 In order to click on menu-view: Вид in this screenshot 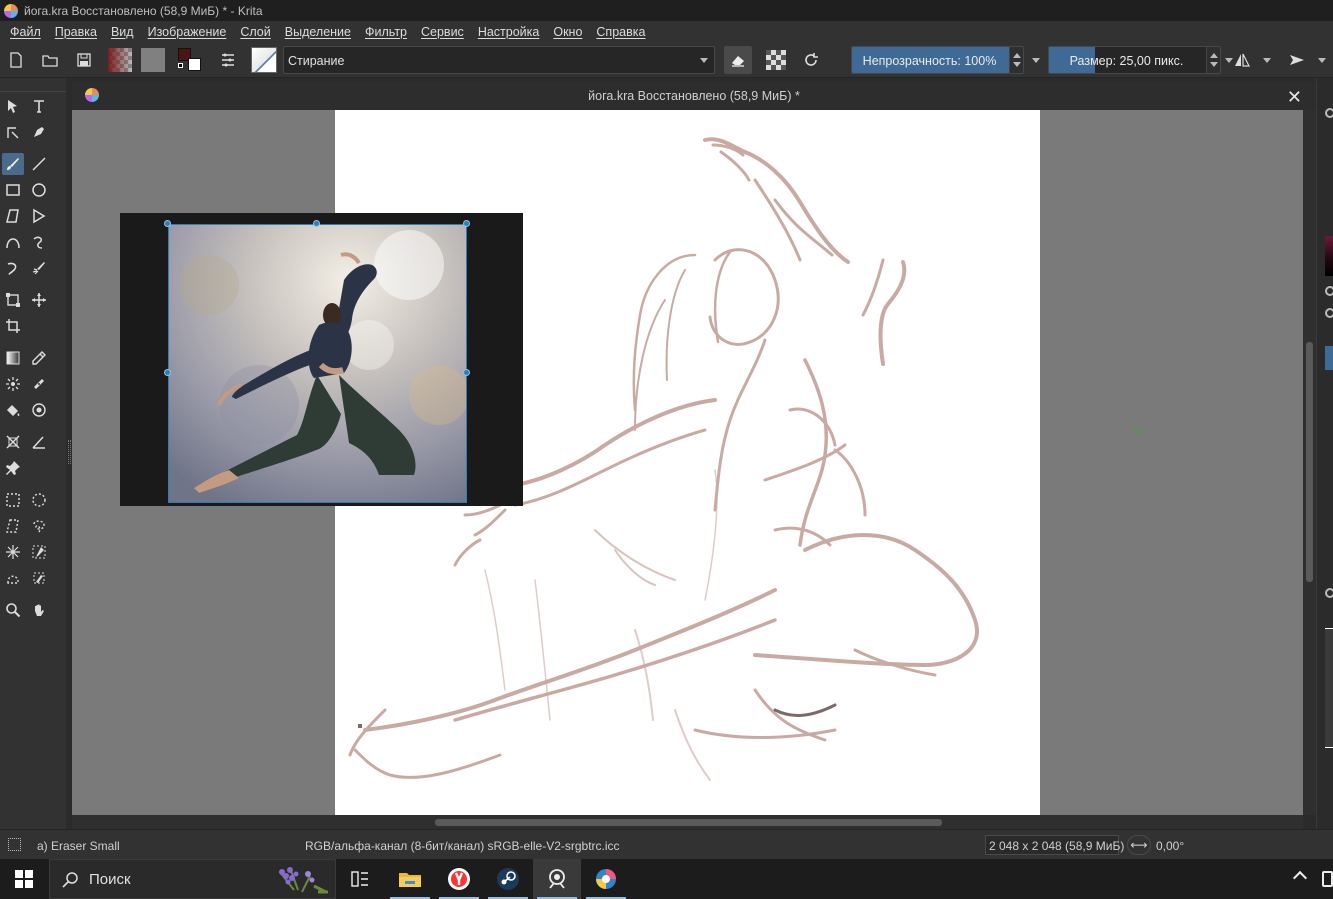, I will do `click(122, 32)`.